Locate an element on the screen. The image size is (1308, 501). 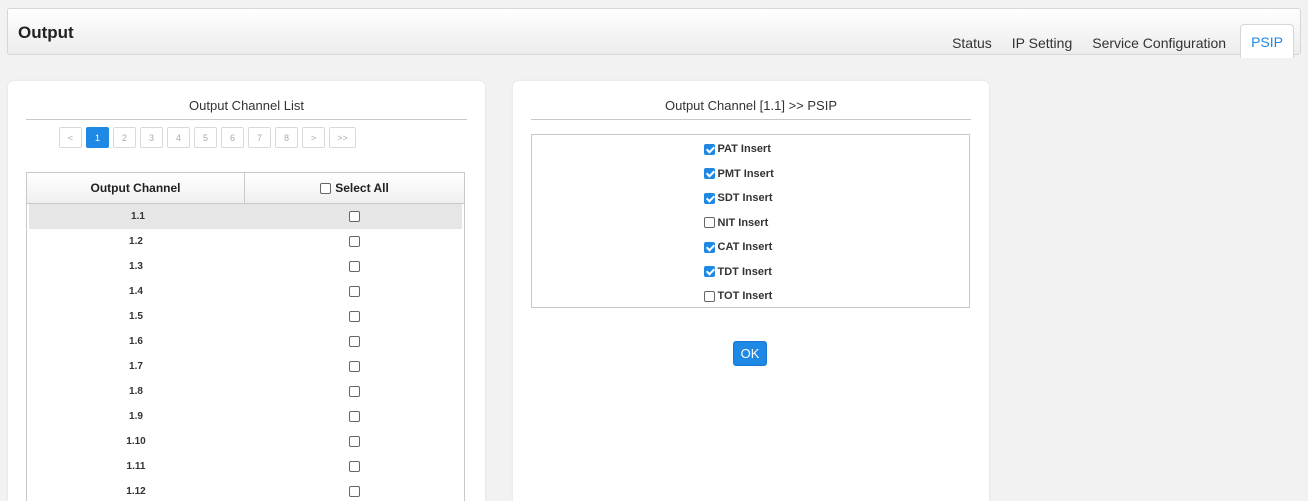
psip-option-control: PAT Insert is located at coordinates (742, 149).